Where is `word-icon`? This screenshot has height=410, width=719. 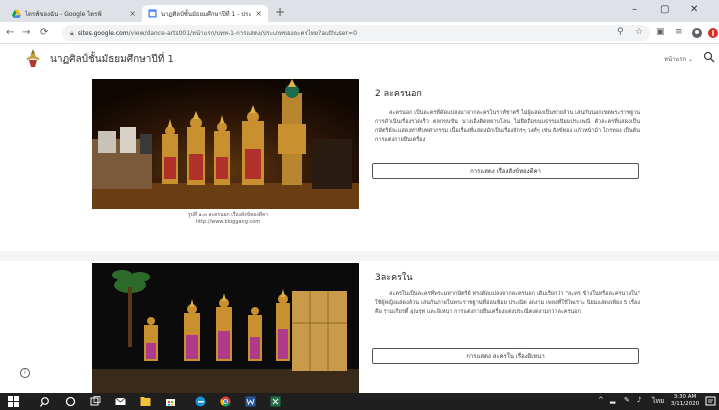
word-icon is located at coordinates (250, 401).